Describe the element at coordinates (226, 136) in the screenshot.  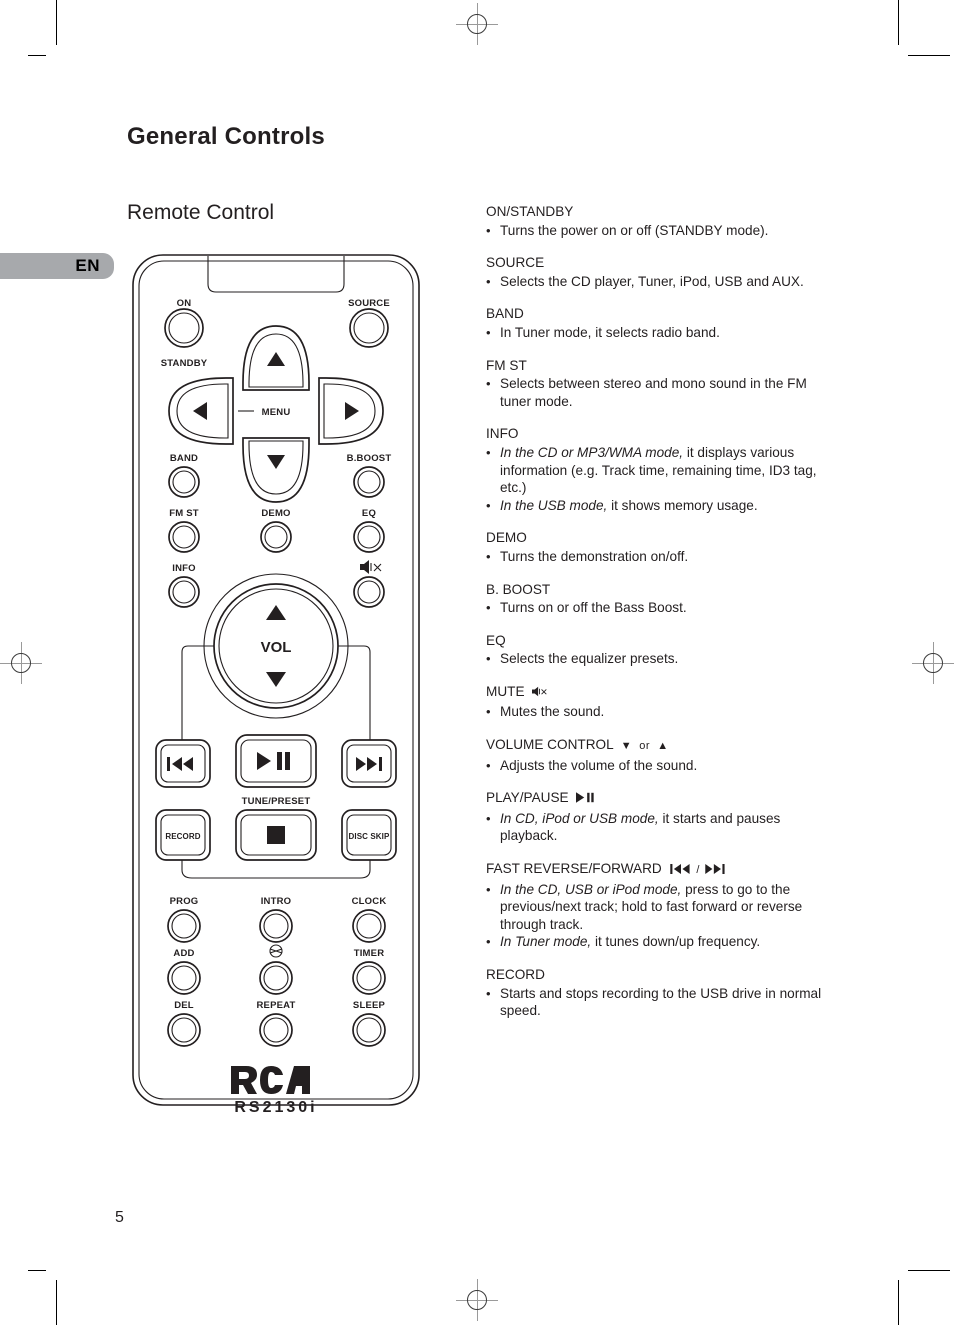
I see `page-title: General Controls` at that location.